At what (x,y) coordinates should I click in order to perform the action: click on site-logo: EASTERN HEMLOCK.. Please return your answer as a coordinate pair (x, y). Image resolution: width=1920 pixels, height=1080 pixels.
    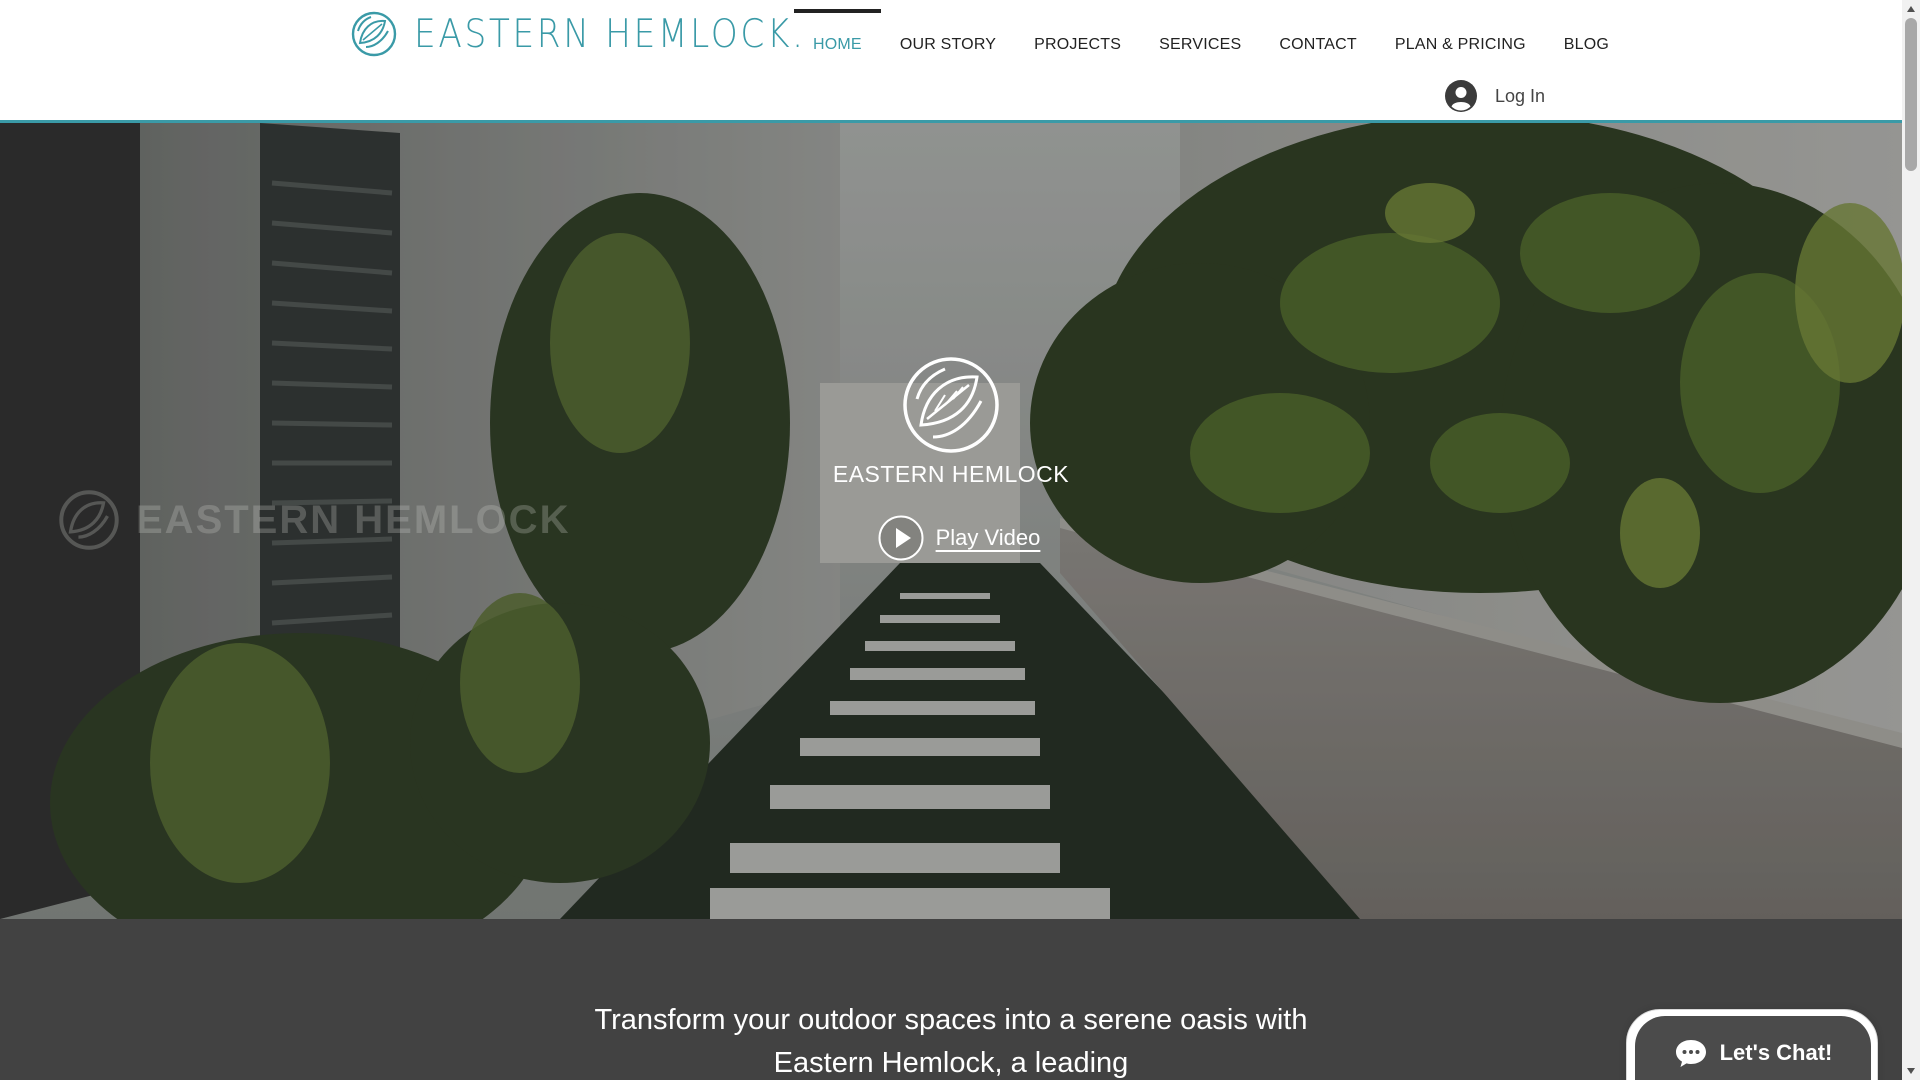
    Looking at the image, I should click on (604, 34).